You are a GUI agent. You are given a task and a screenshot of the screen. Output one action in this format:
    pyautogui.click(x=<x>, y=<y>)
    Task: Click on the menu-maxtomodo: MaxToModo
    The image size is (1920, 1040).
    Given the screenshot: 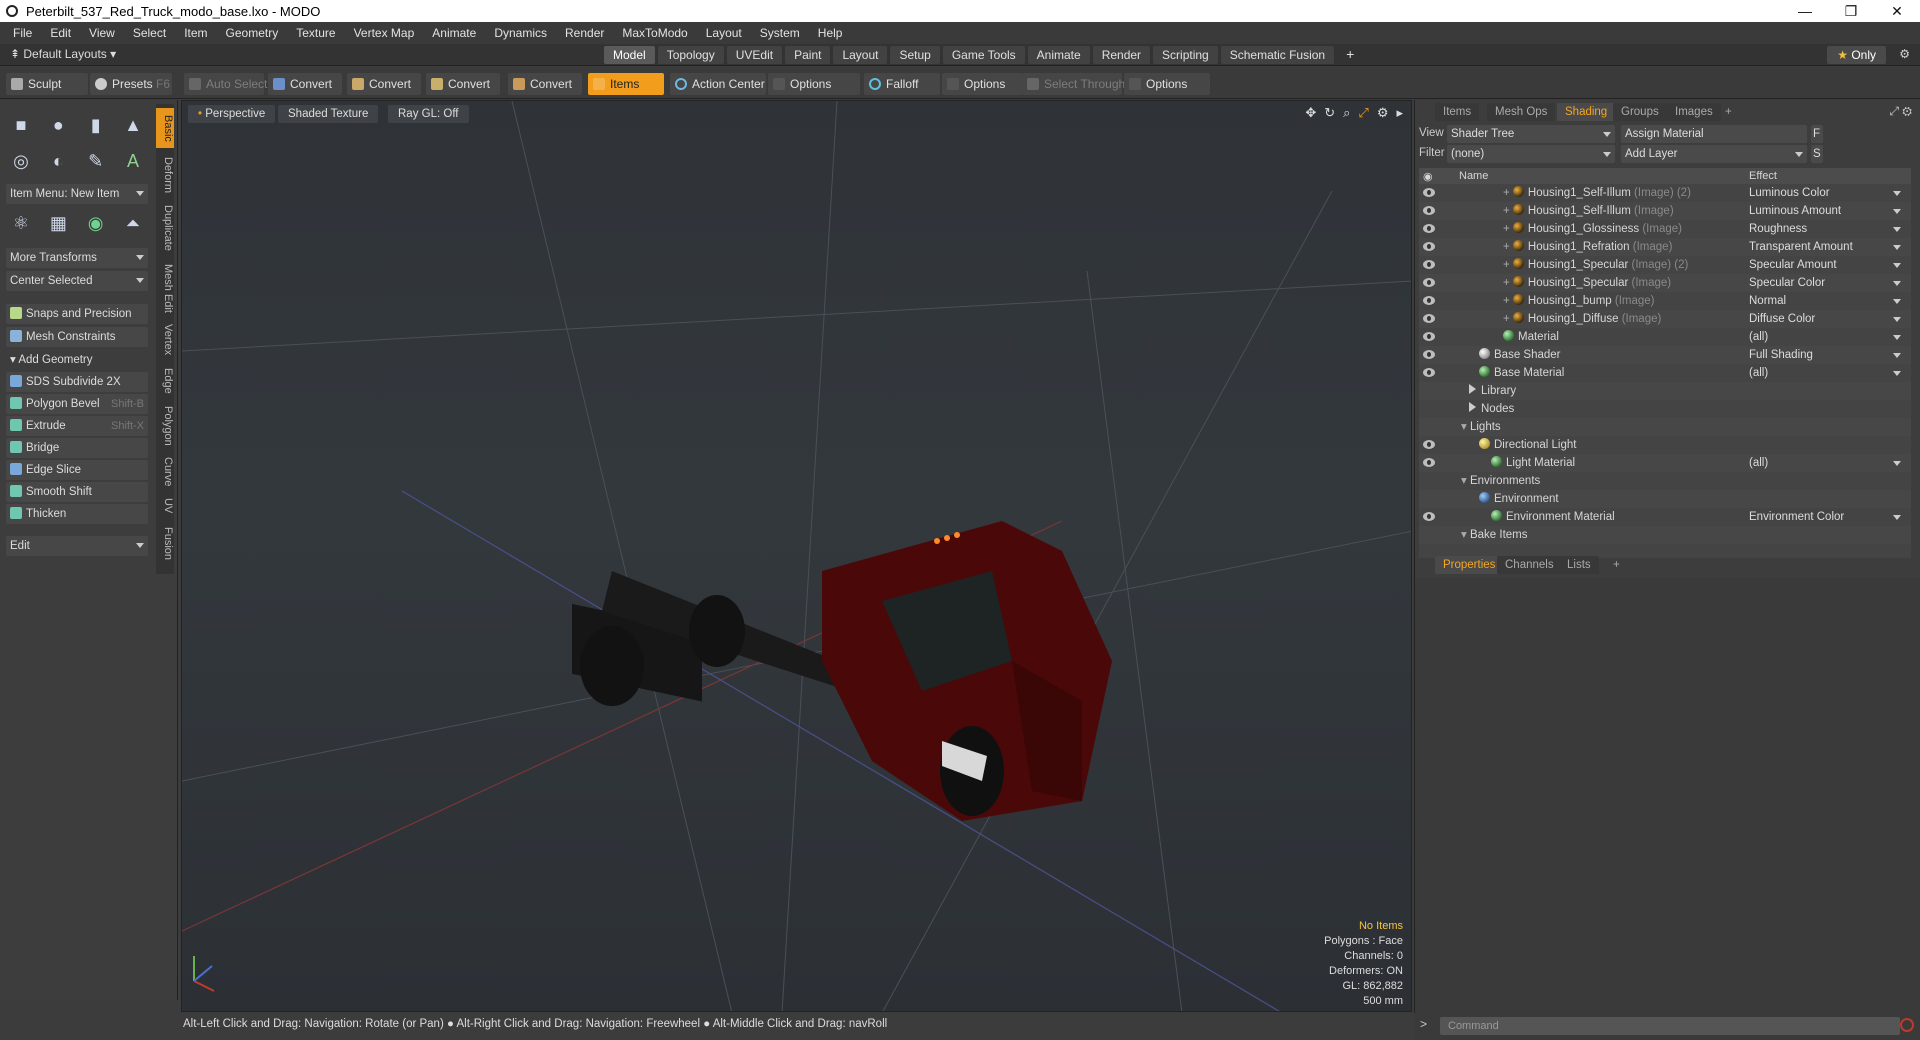 What is the action you would take?
    pyautogui.click(x=654, y=33)
    